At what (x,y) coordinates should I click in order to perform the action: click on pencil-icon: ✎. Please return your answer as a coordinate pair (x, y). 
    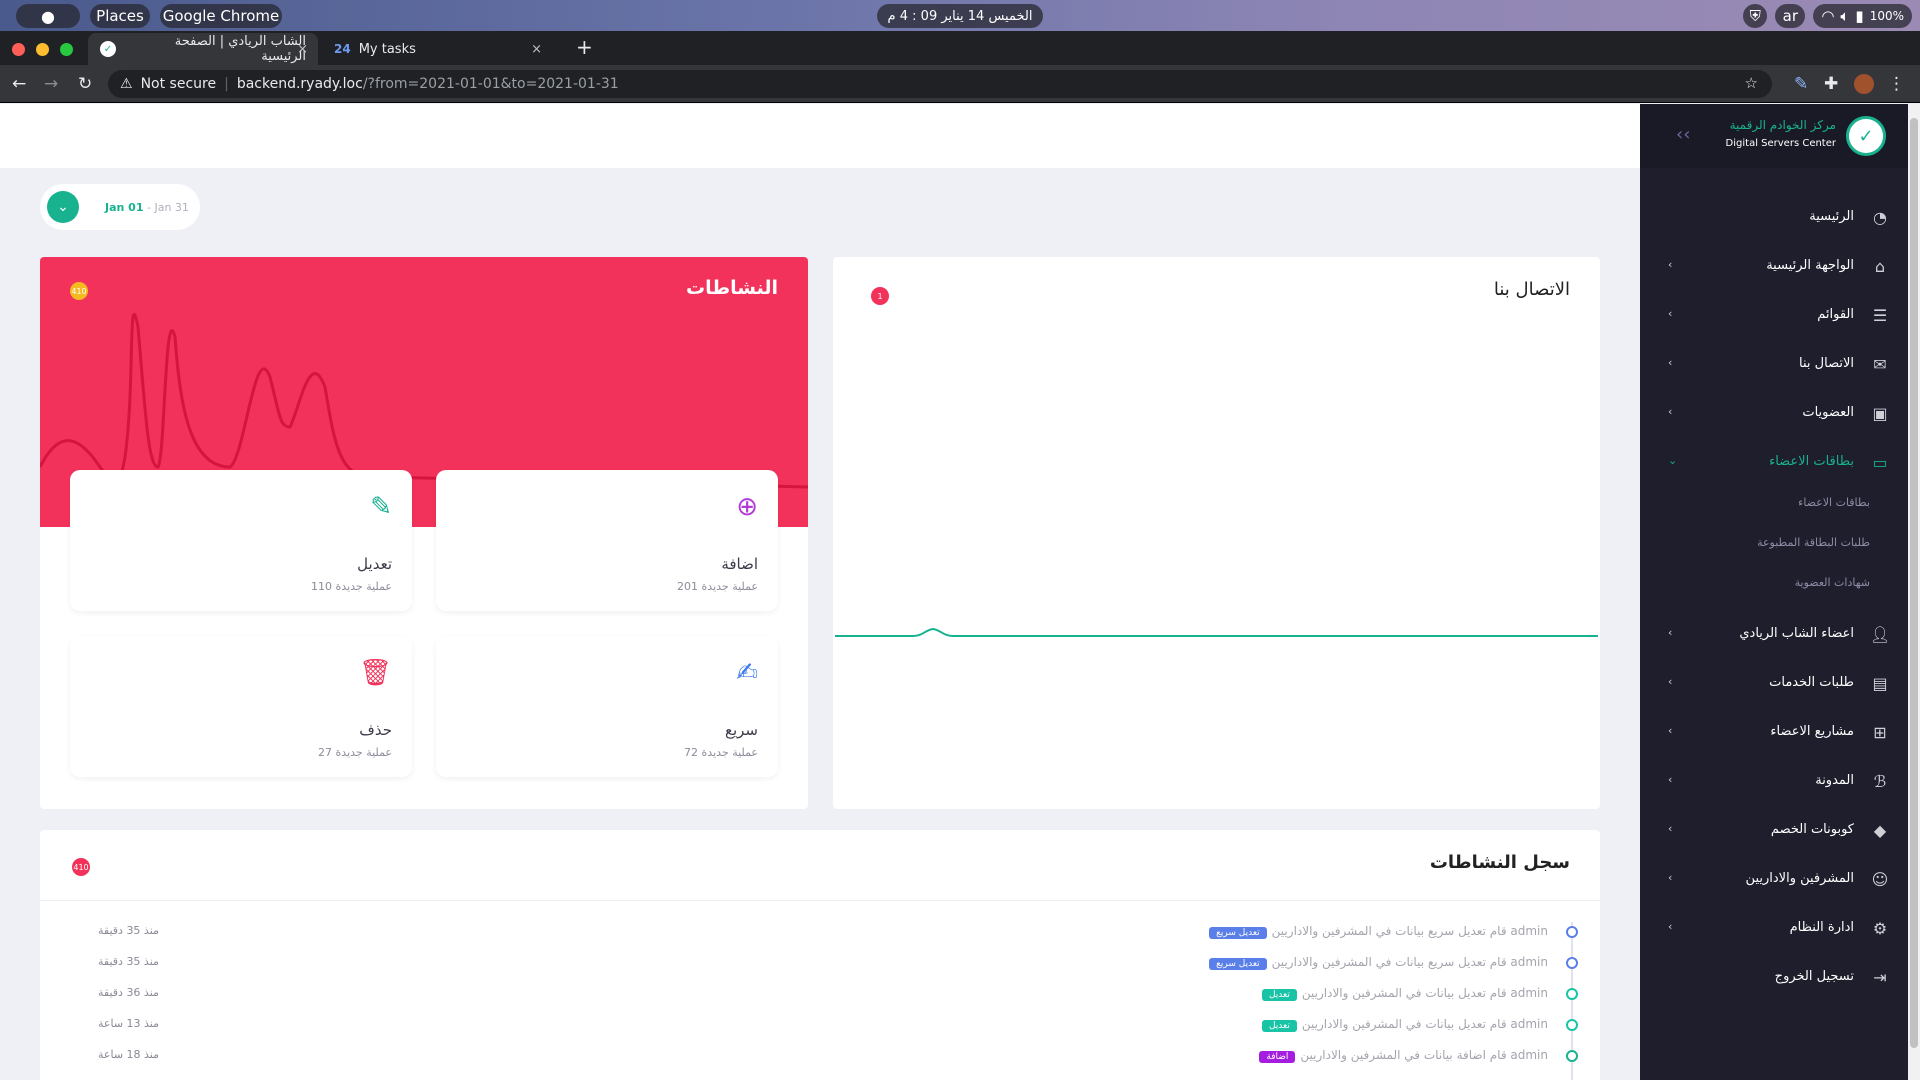
    Looking at the image, I should click on (381, 507).